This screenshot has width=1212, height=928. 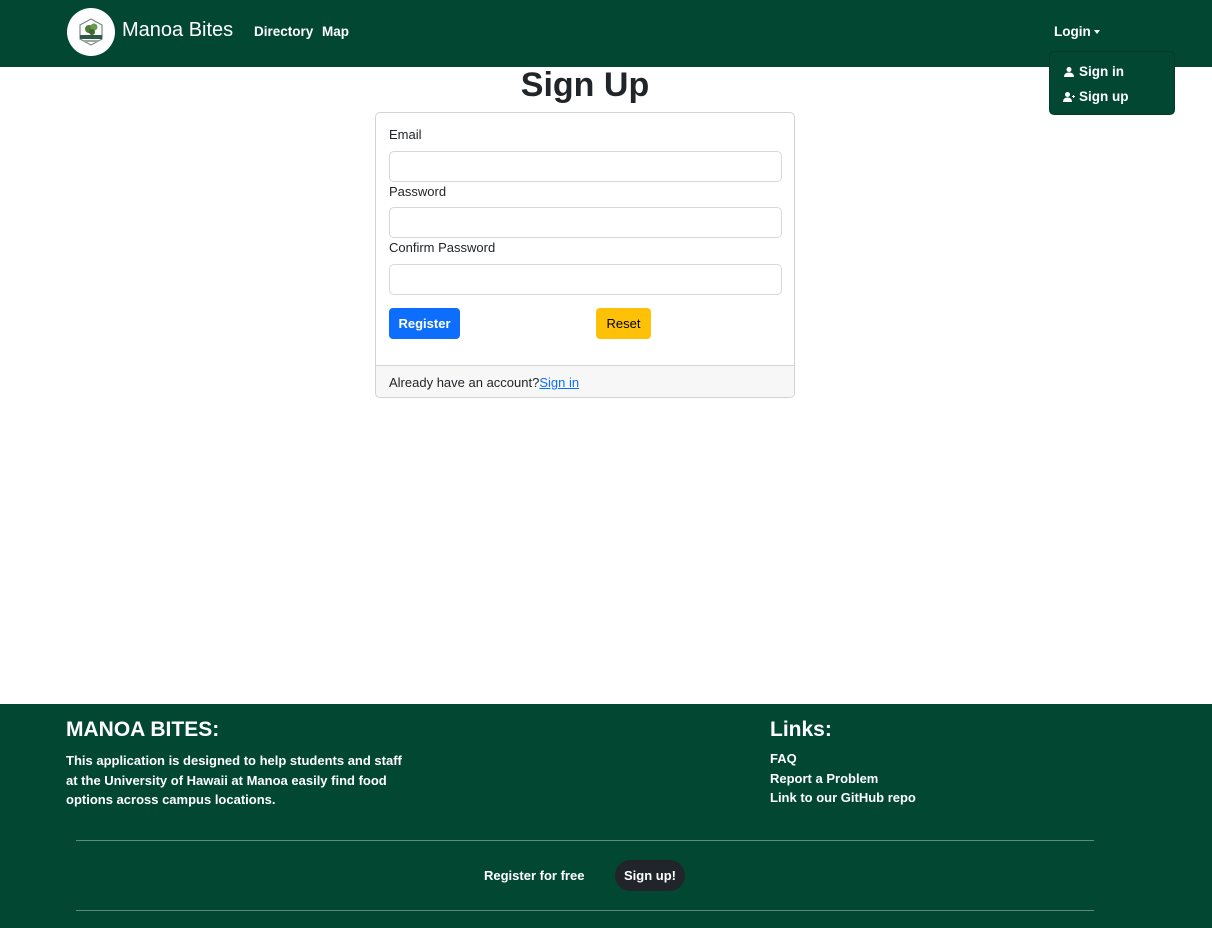 What do you see at coordinates (606, 33) in the screenshot?
I see `navbar: Manoa Bites Directory Map Login` at bounding box center [606, 33].